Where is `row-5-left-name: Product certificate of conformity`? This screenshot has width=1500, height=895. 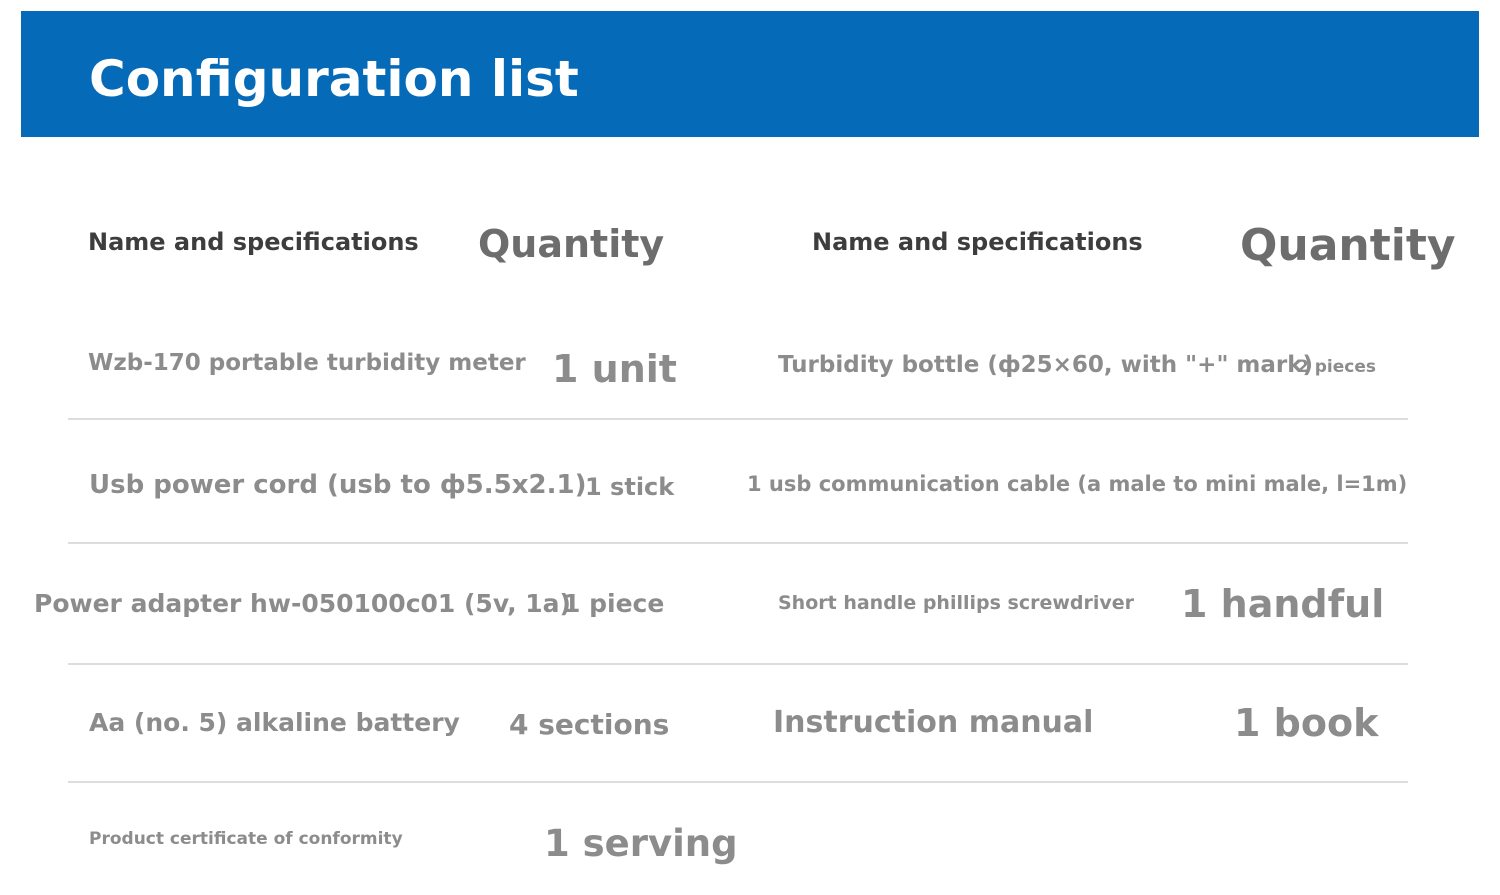
row-5-left-name: Product certificate of conformity is located at coordinates (246, 839).